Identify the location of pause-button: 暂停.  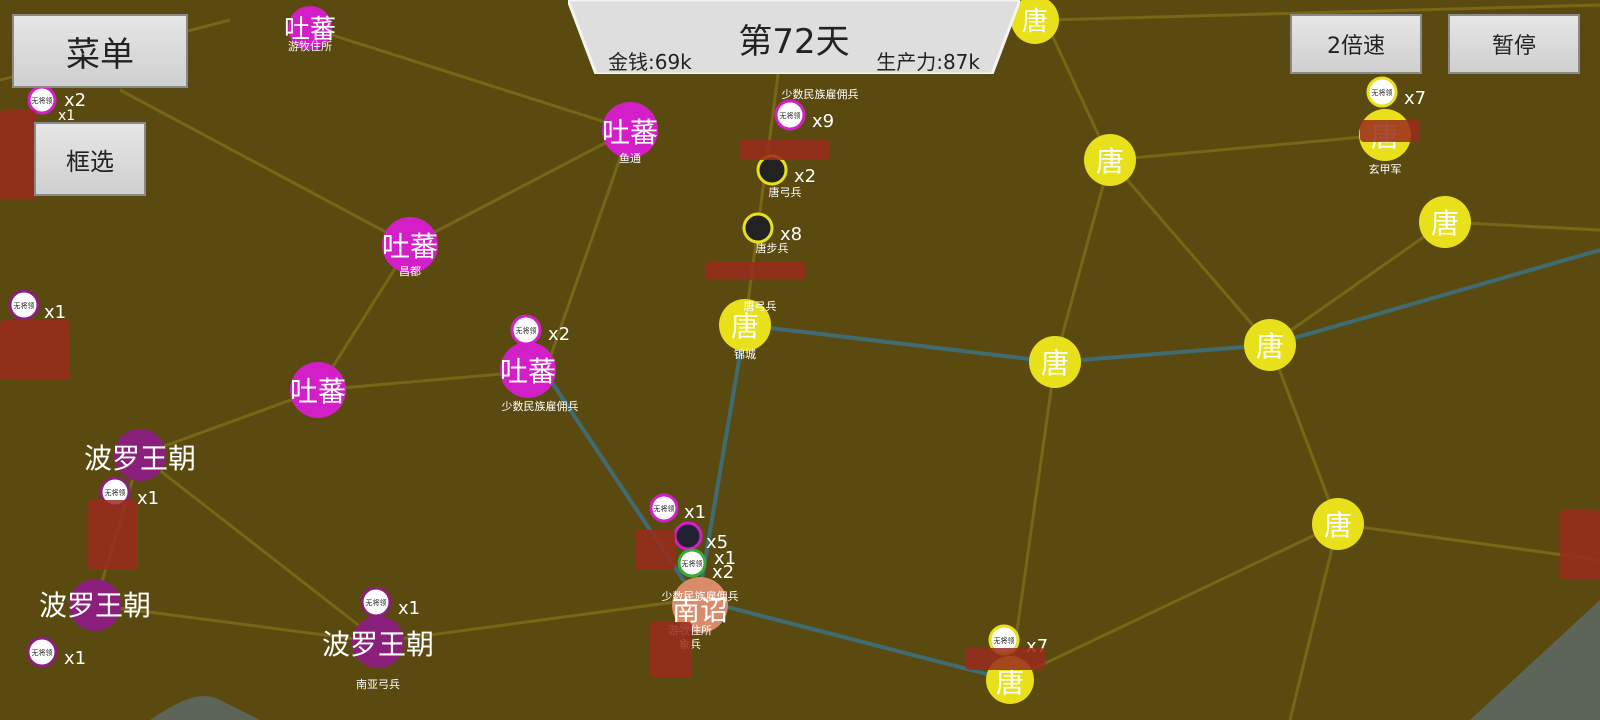
(1514, 44).